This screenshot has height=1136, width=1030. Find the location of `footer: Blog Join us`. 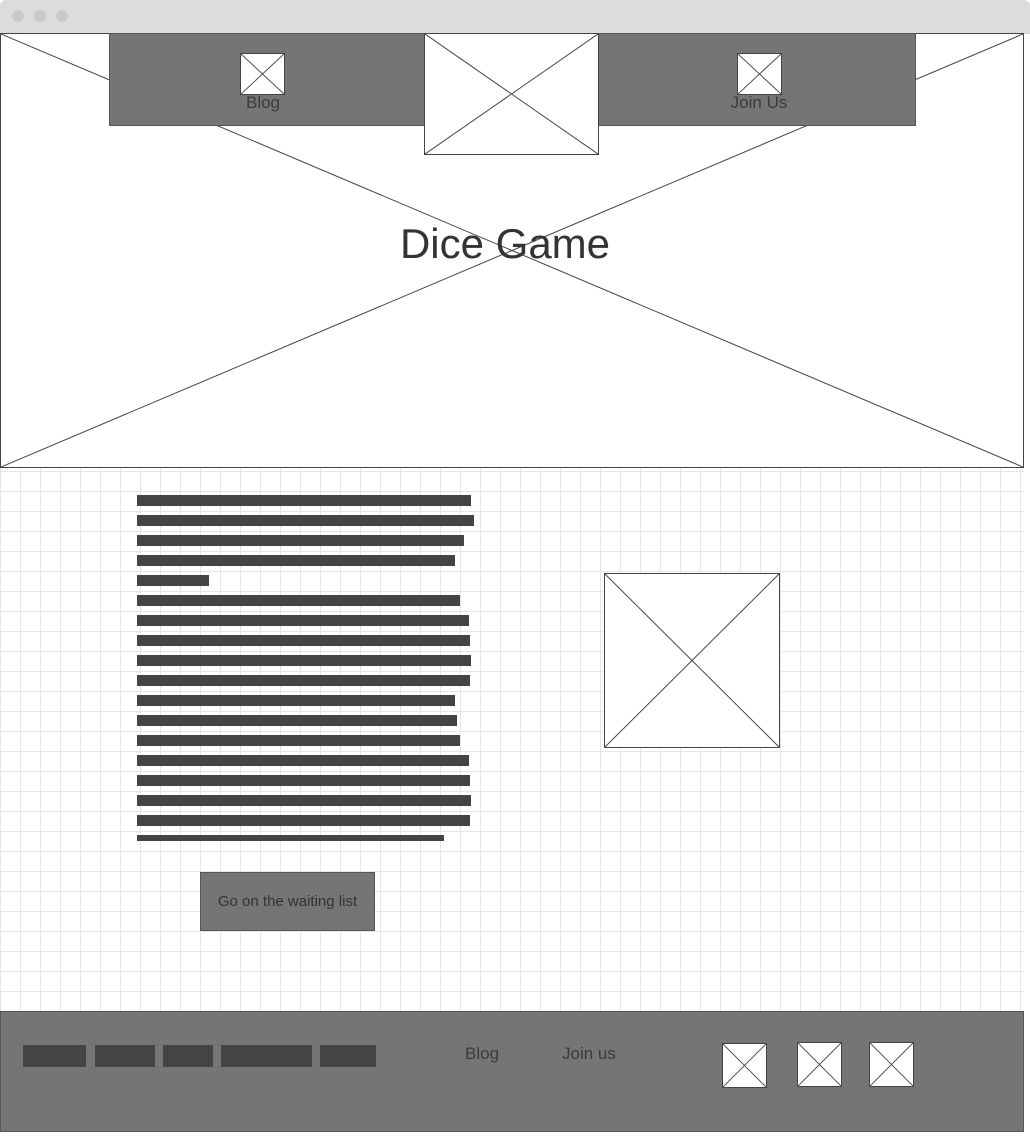

footer: Blog Join us is located at coordinates (512, 1071).